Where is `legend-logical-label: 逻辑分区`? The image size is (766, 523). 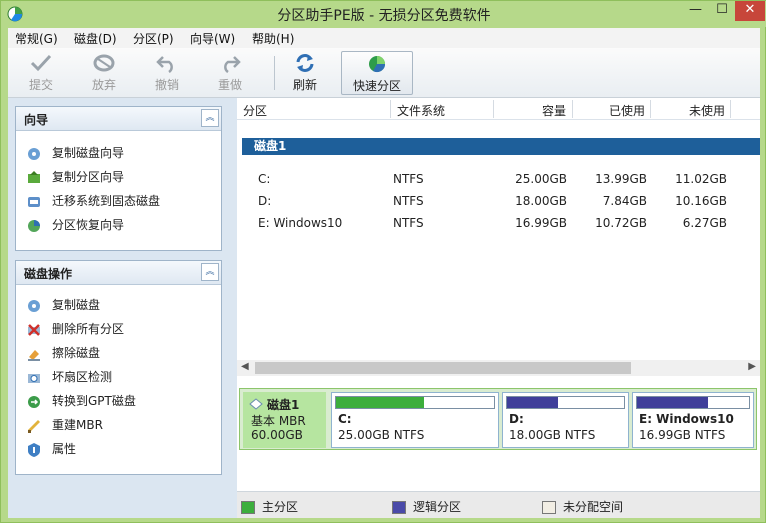 legend-logical-label: 逻辑分区 is located at coordinates (437, 507).